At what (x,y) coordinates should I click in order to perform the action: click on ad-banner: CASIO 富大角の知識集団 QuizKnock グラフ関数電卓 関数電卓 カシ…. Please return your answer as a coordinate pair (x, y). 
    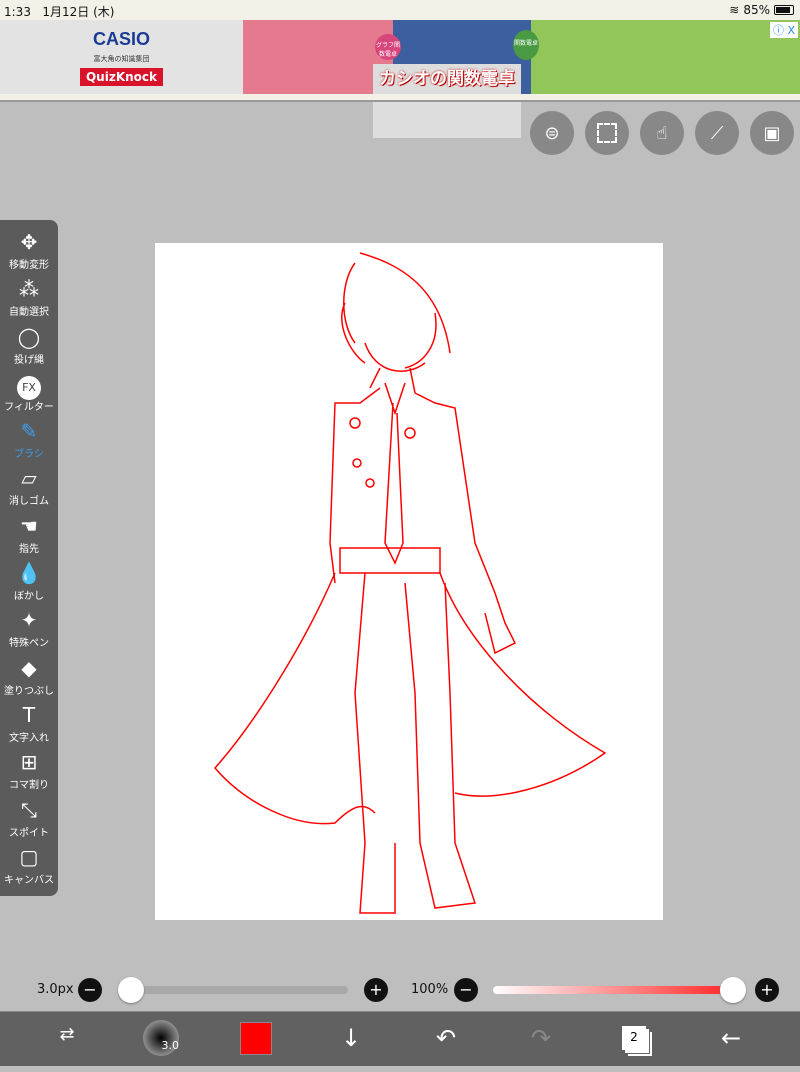
    Looking at the image, I should click on (400, 79).